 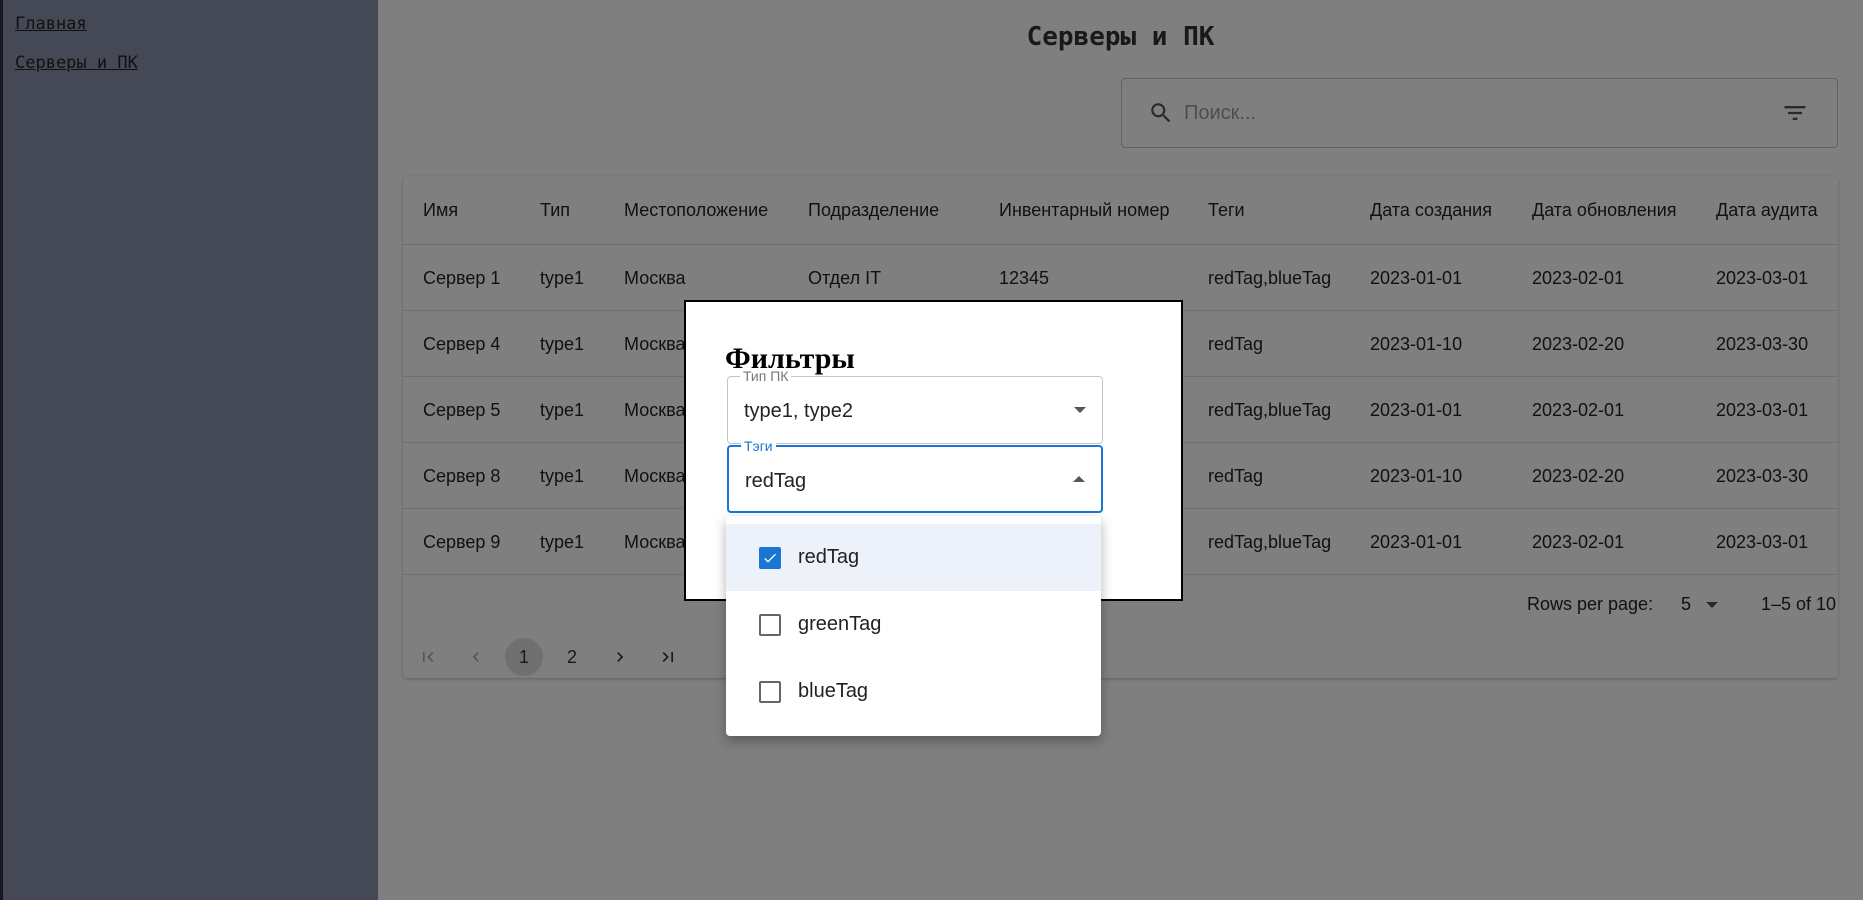 I want to click on pc-type-value: type1, type2, so click(x=798, y=411).